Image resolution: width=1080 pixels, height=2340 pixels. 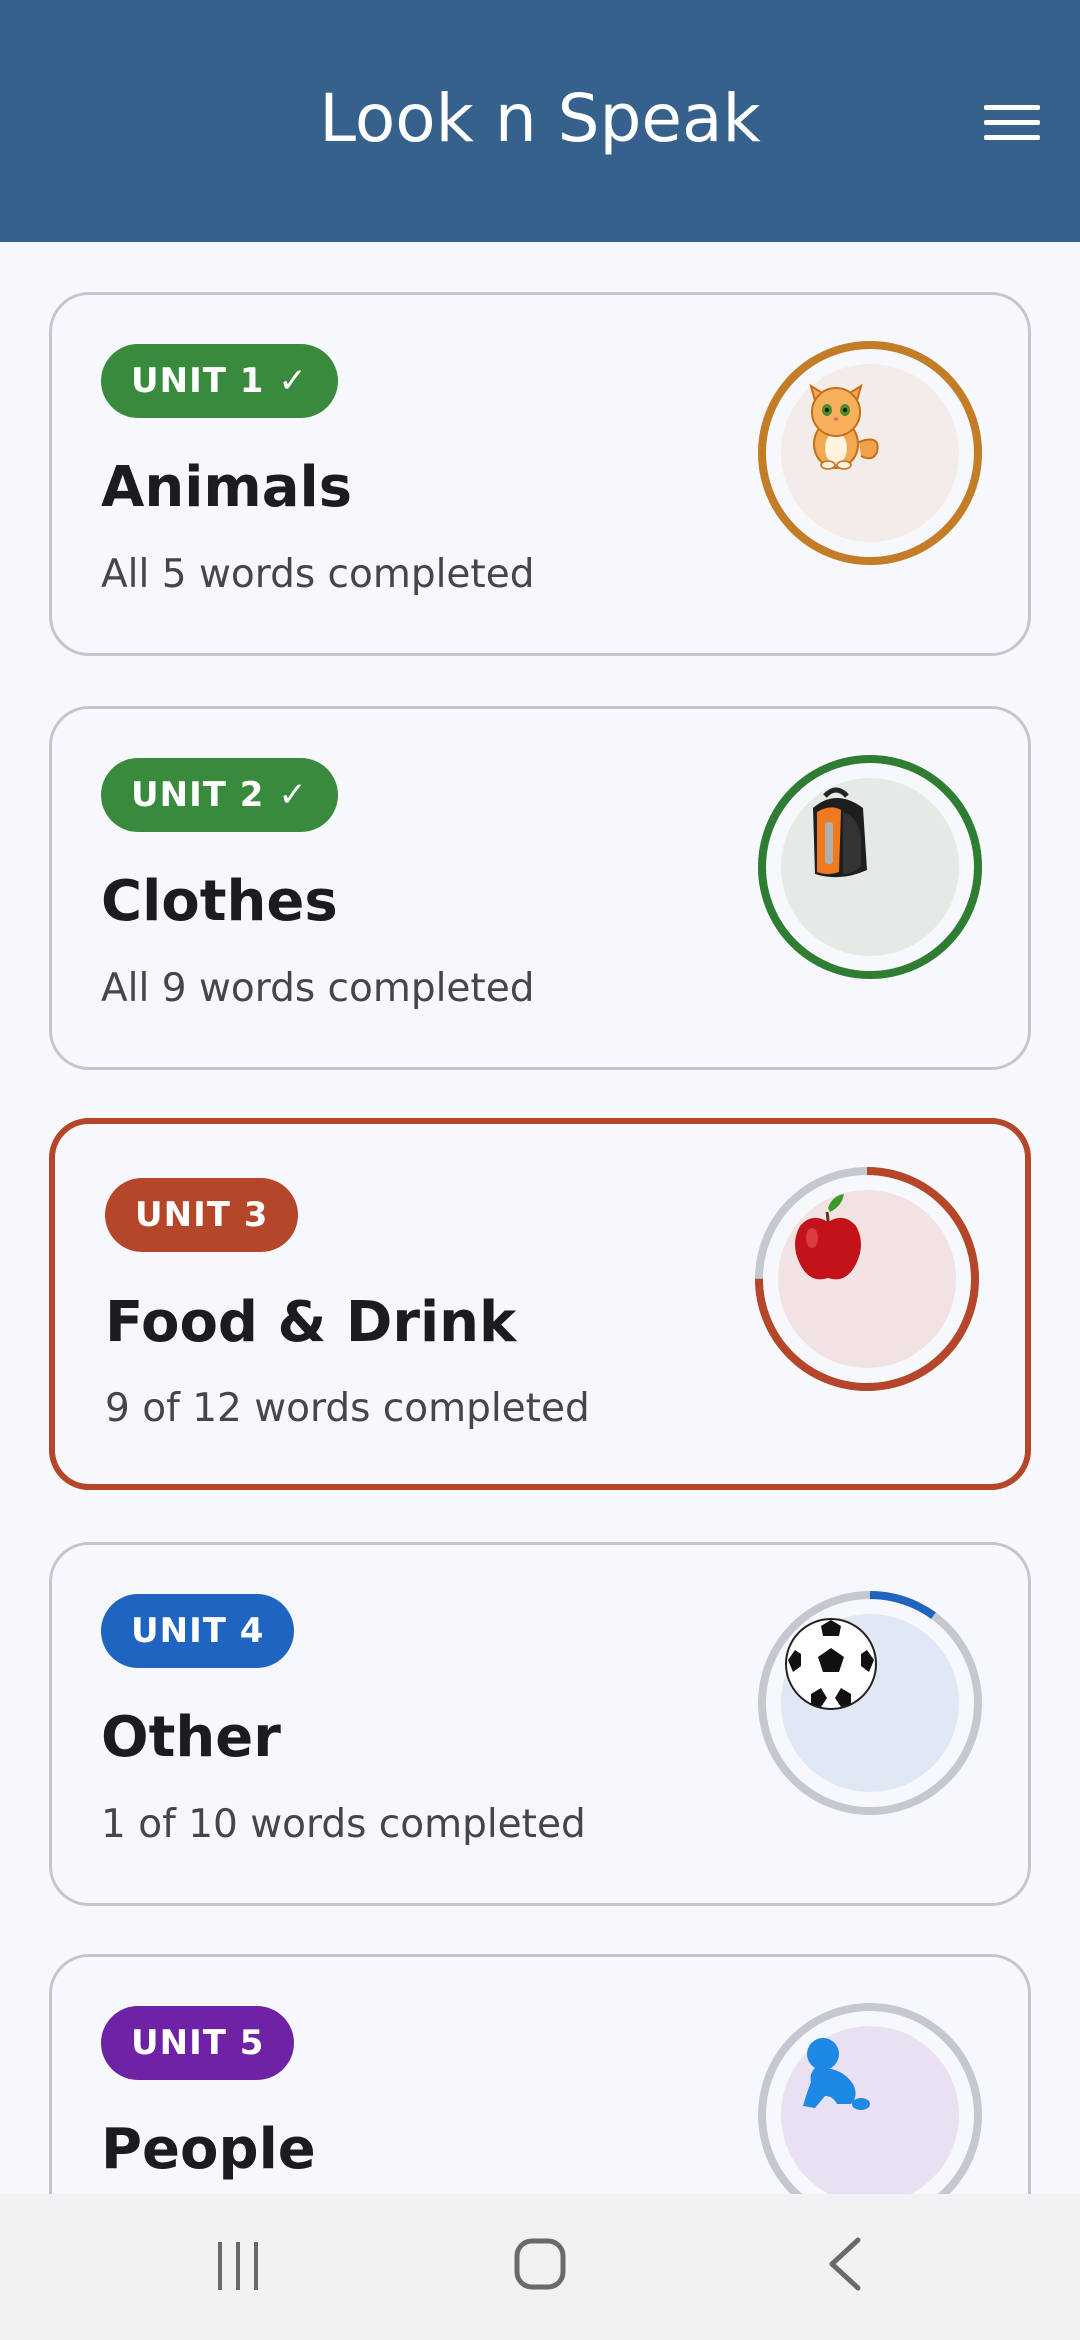 I want to click on unit-badge-label: UNIT 1, so click(x=198, y=381).